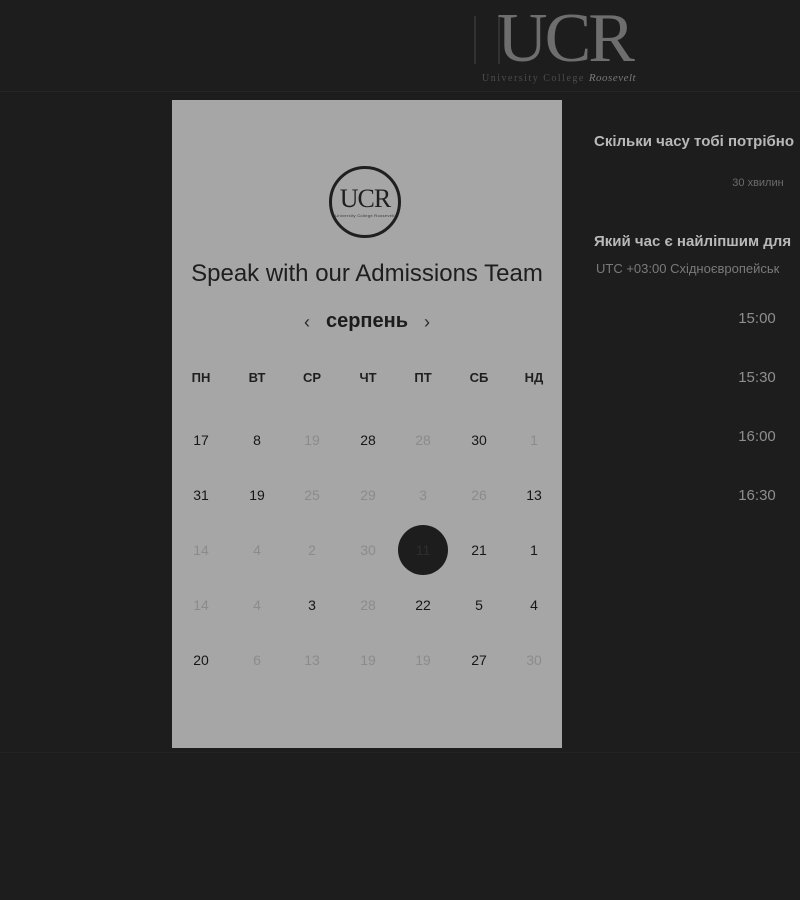 The height and width of the screenshot is (900, 800). I want to click on header-divider, so click(400, 91).